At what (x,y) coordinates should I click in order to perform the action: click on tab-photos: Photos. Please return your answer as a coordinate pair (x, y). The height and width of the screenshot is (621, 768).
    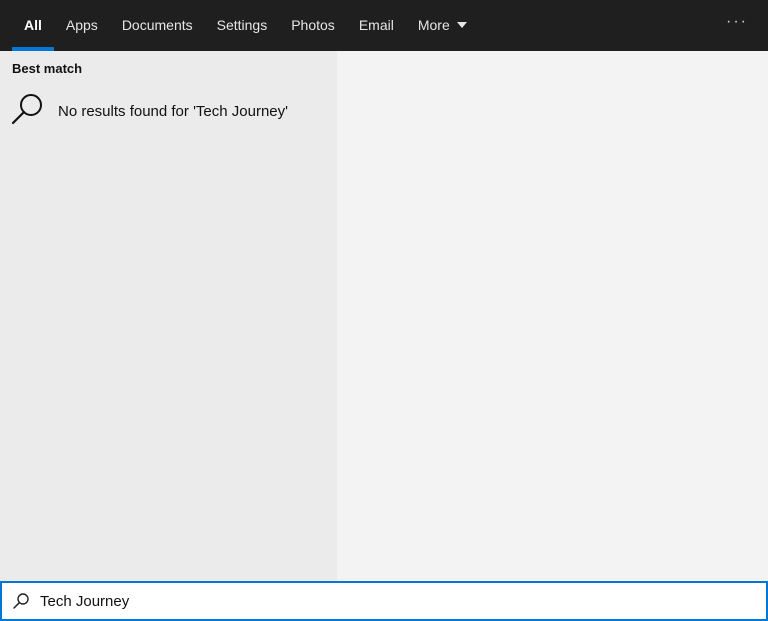
    Looking at the image, I should click on (313, 25).